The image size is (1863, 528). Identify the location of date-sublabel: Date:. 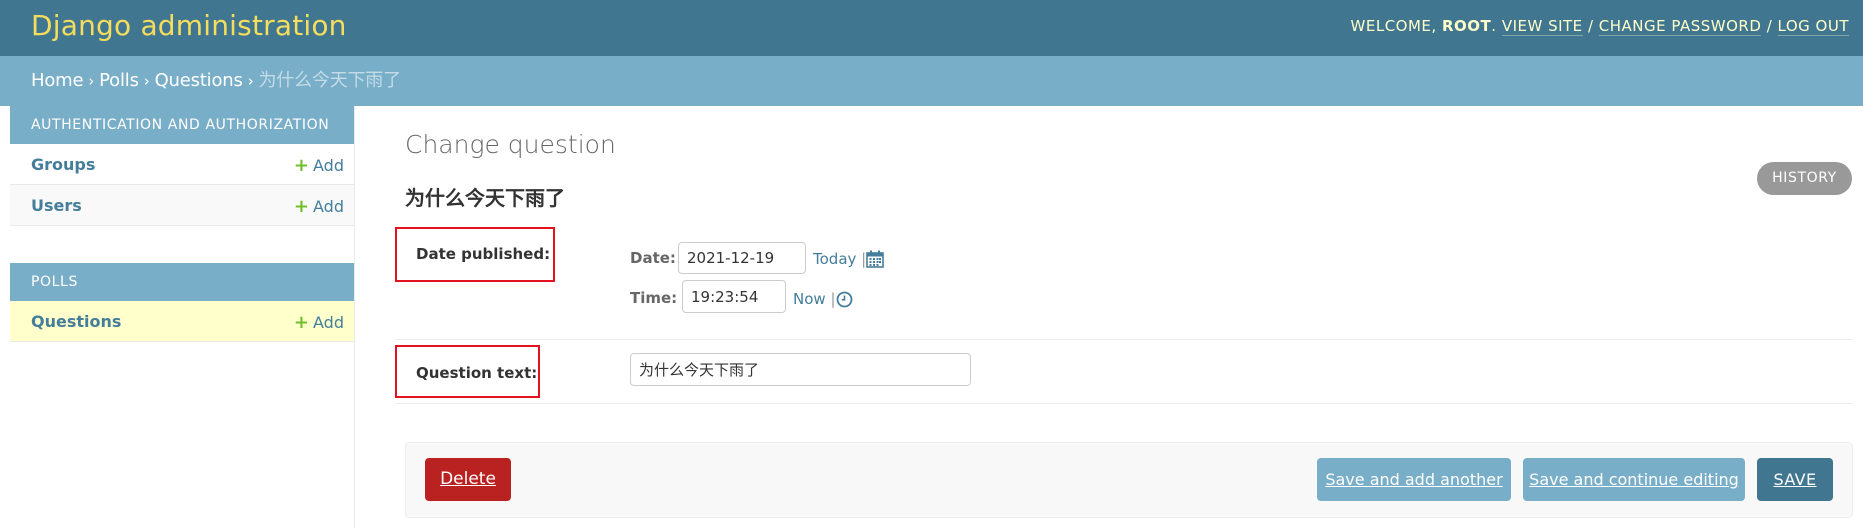
(653, 258).